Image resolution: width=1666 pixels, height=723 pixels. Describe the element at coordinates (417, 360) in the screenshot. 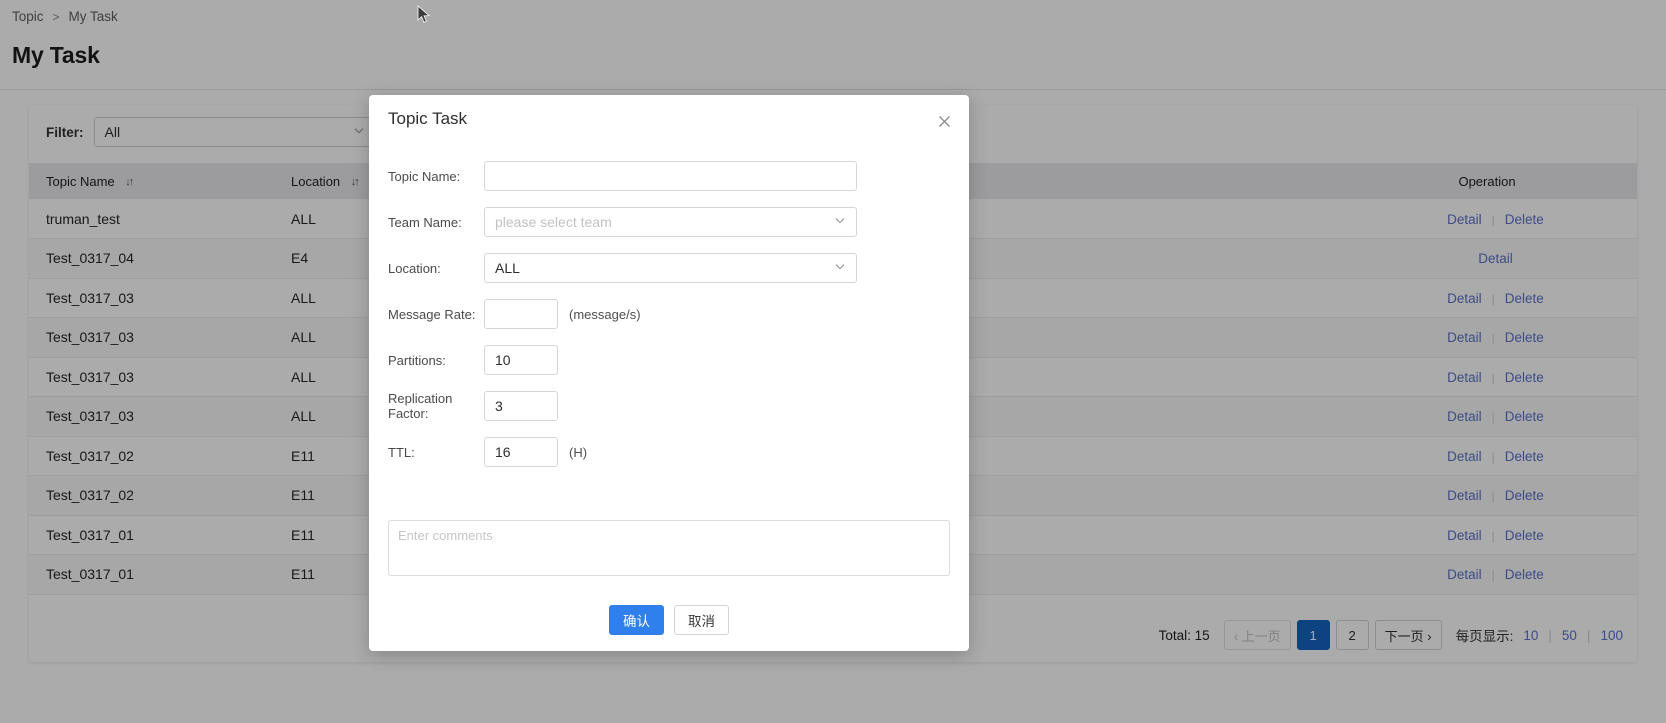

I see `field-label: Partitions:` at that location.